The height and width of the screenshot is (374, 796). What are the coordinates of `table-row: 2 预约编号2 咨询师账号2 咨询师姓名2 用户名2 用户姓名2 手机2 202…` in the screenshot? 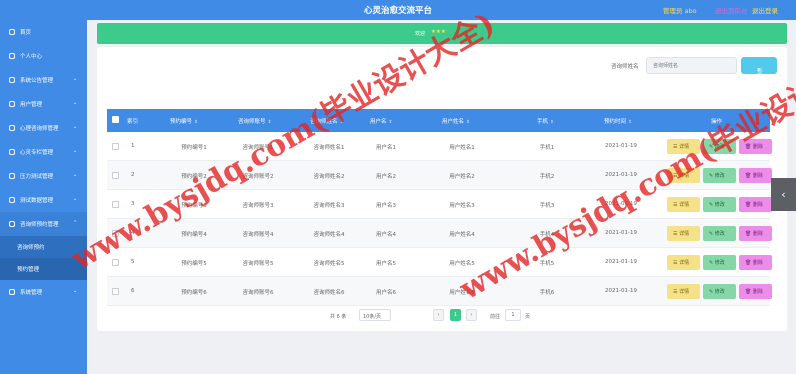 It's located at (439, 175).